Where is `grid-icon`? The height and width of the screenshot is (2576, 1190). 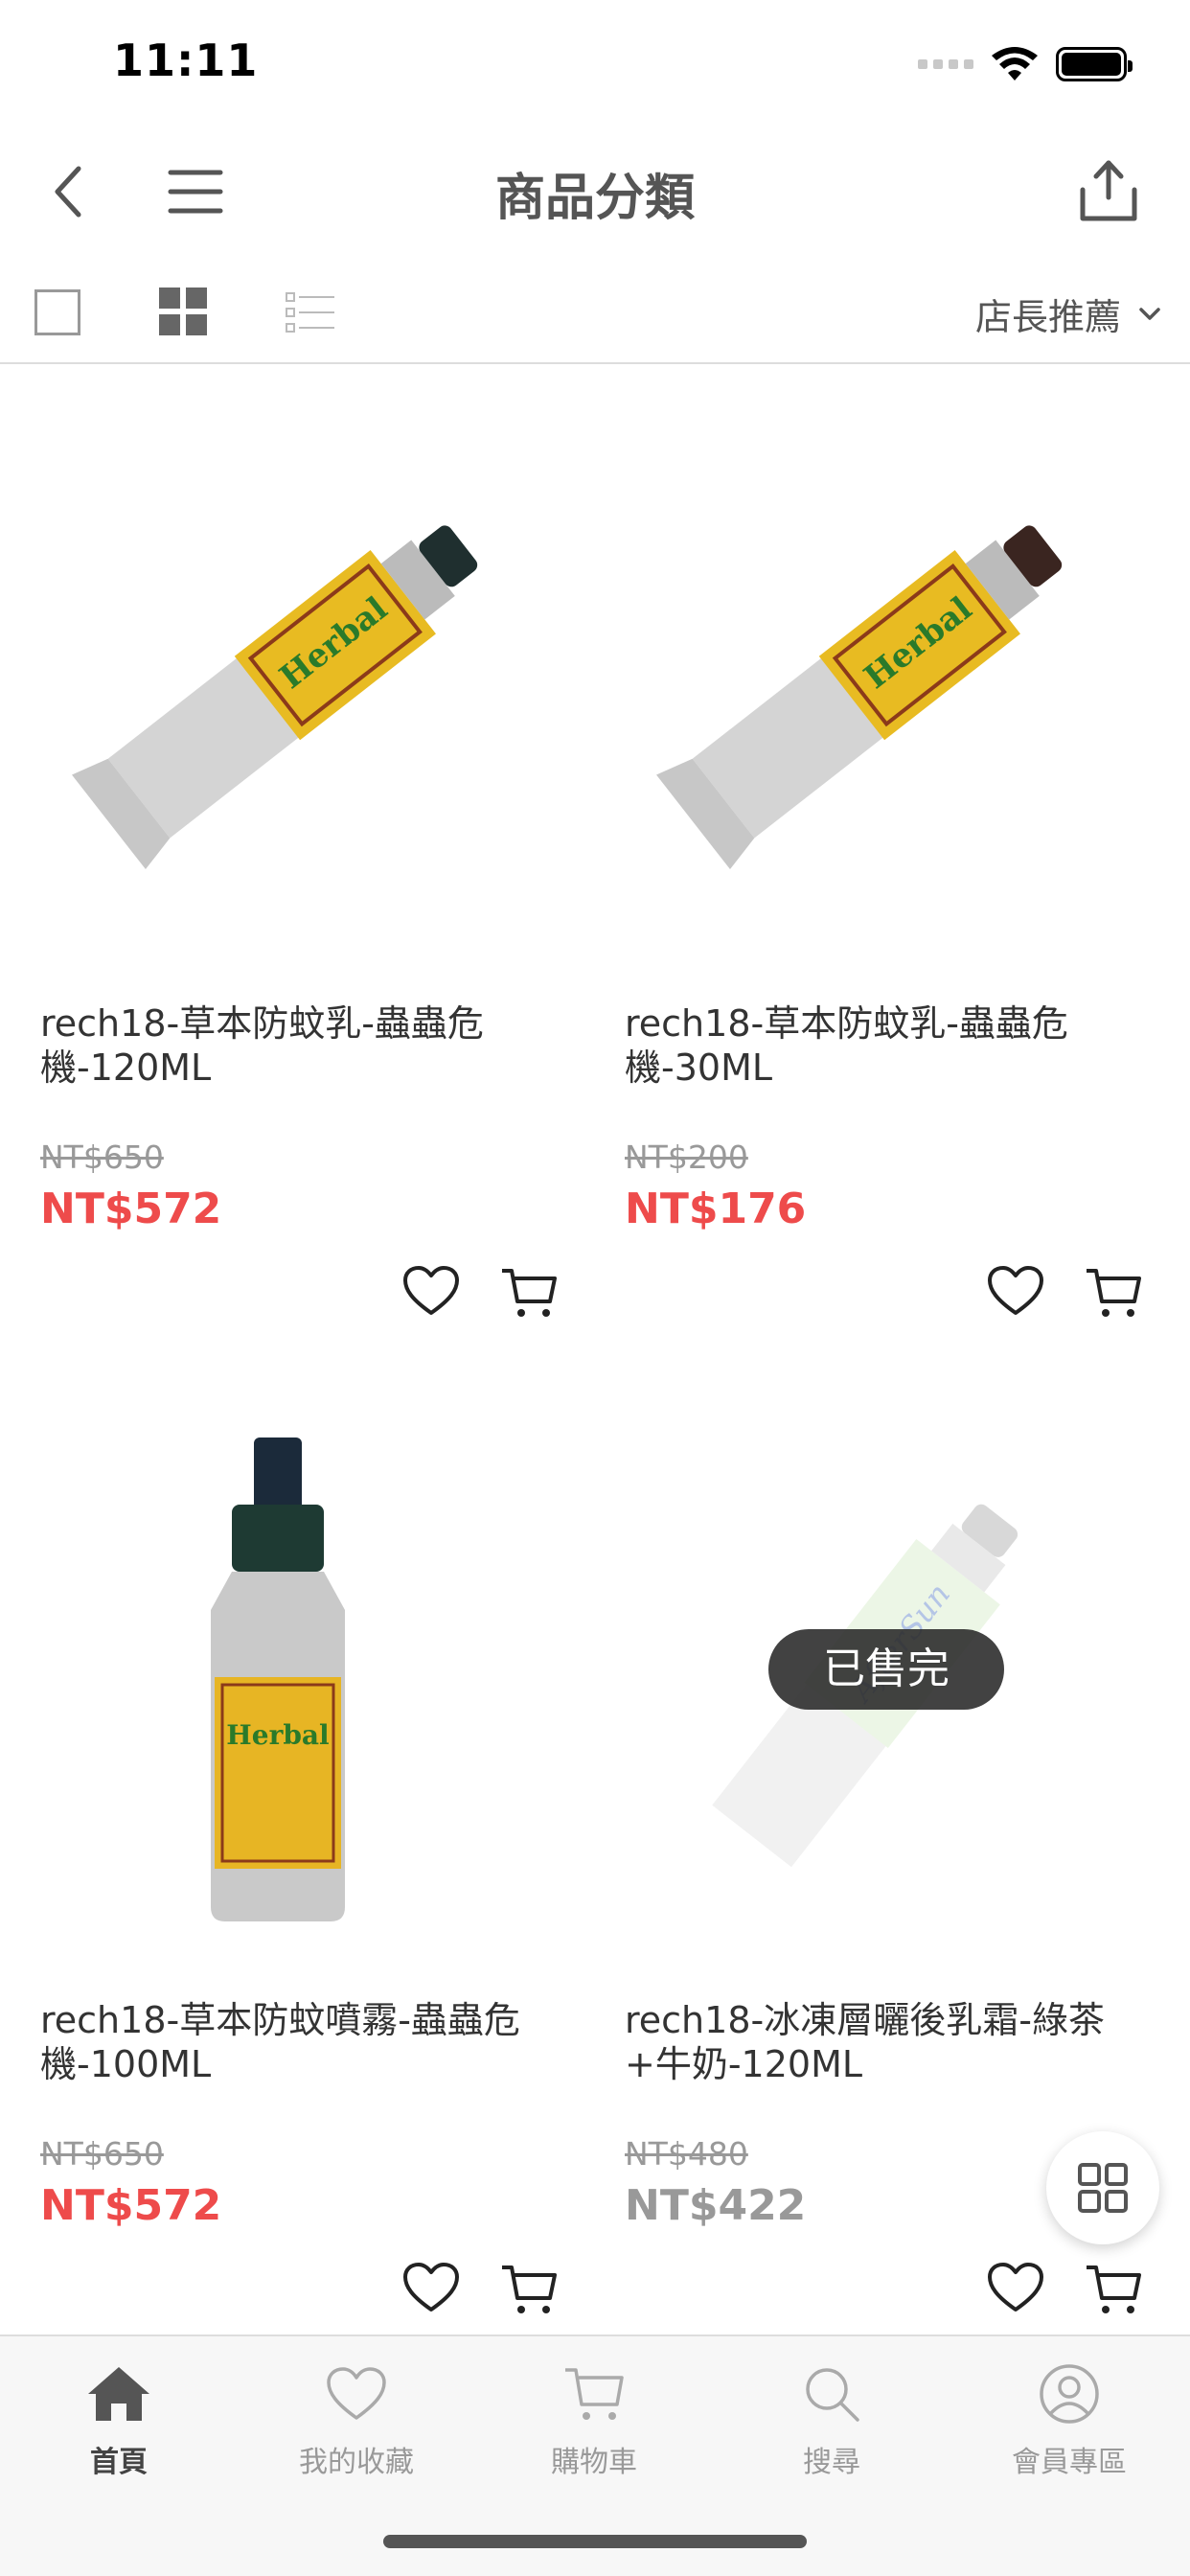
grid-icon is located at coordinates (1103, 2188).